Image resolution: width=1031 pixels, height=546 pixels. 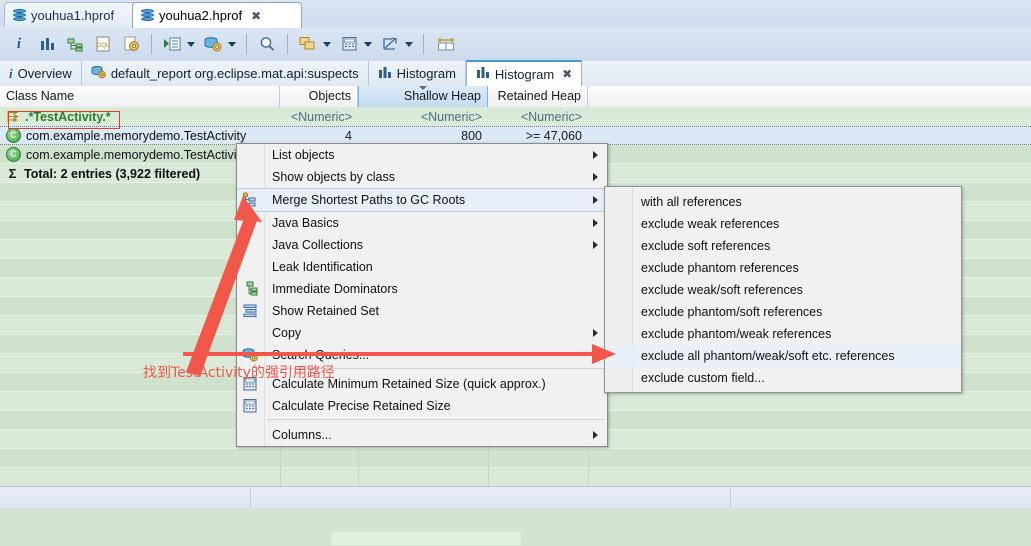 What do you see at coordinates (422, 245) in the screenshot?
I see `menu-item-java-collections: Java Collections` at bounding box center [422, 245].